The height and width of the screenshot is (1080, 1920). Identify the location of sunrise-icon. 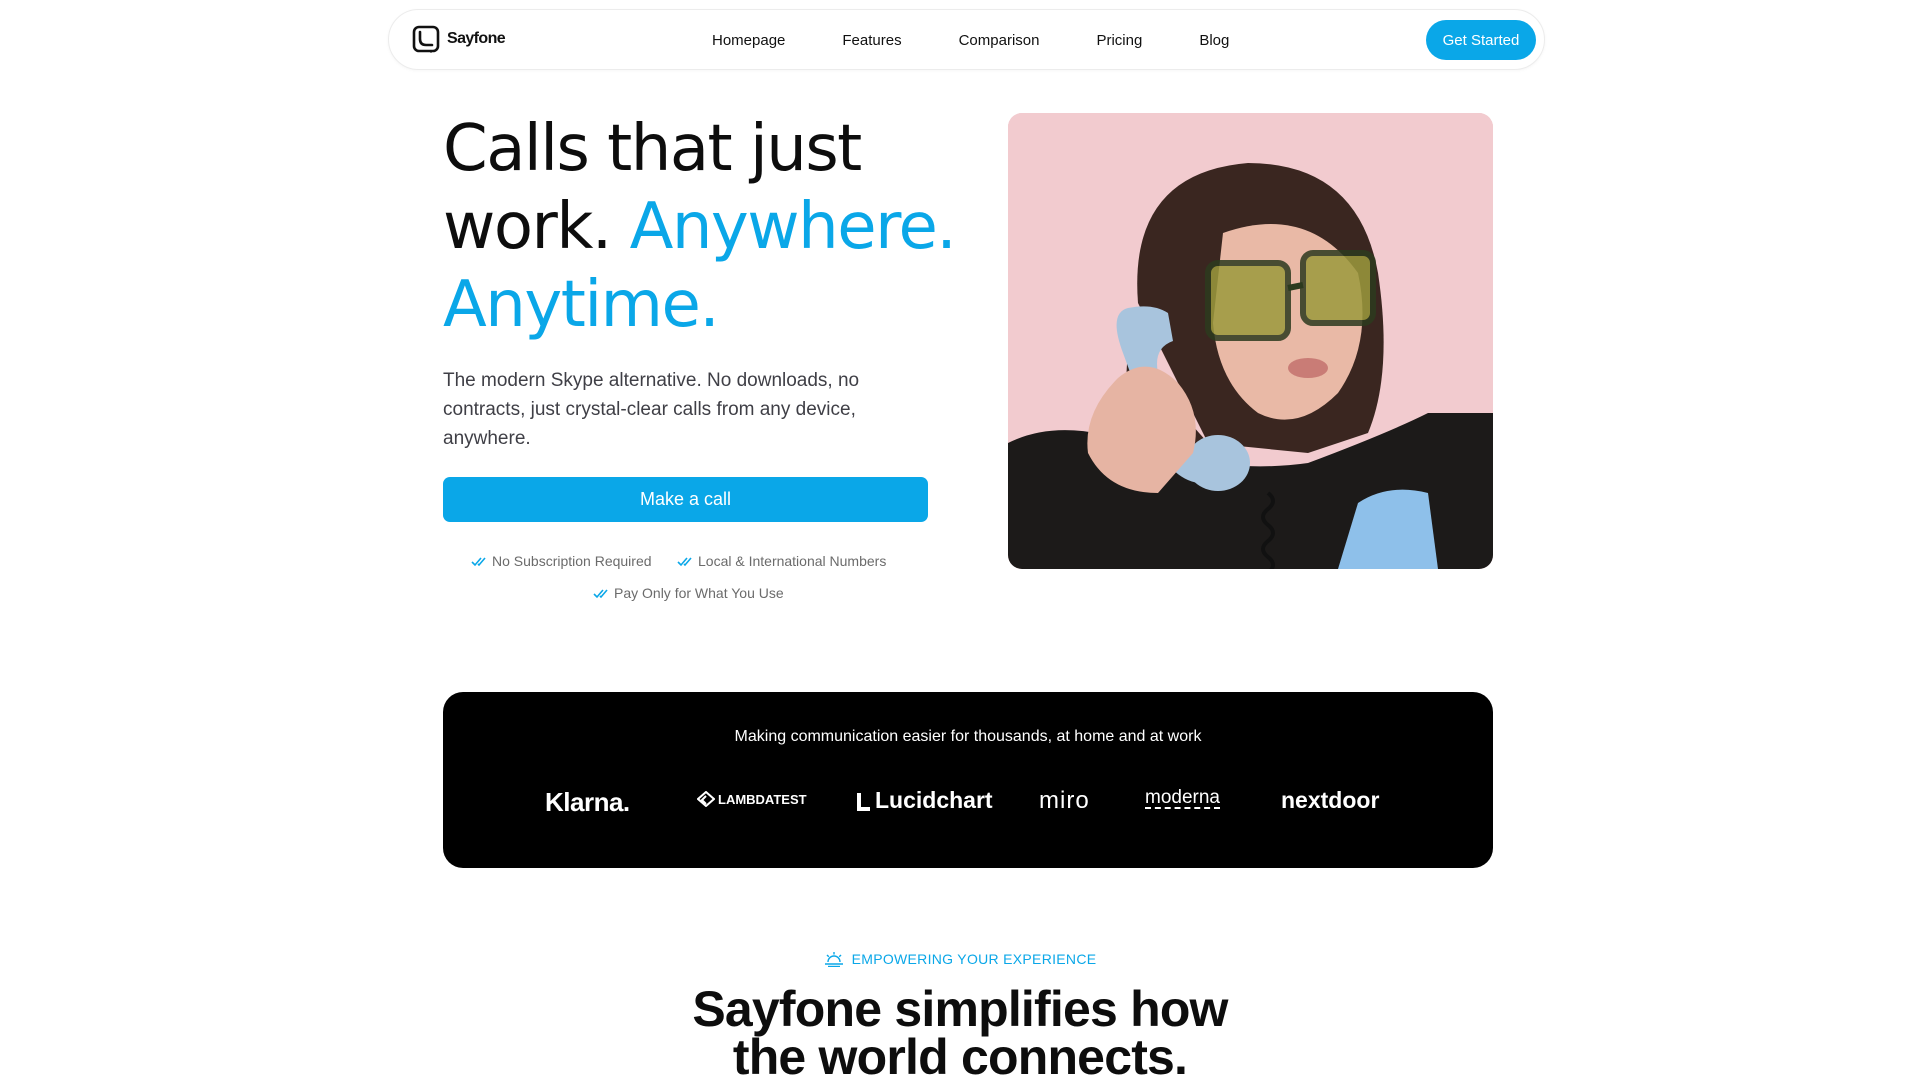
(833, 959).